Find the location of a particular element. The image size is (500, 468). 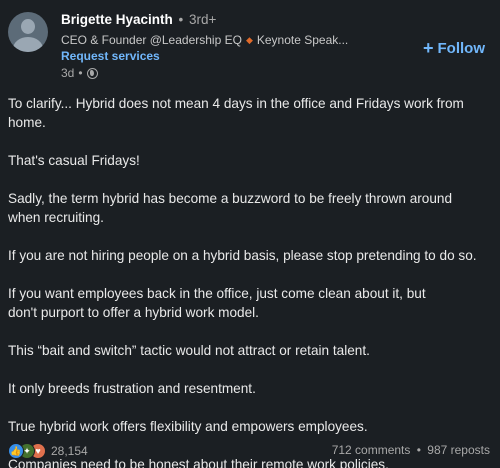

reactions-summary: 👍 ✦ ♥ 28,154 is located at coordinates (48, 451).